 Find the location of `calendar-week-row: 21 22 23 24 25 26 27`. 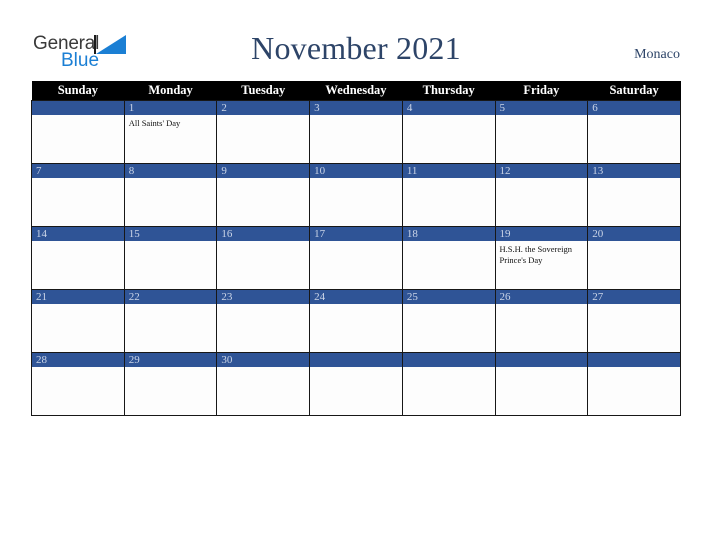

calendar-week-row: 21 22 23 24 25 26 27 is located at coordinates (356, 321).